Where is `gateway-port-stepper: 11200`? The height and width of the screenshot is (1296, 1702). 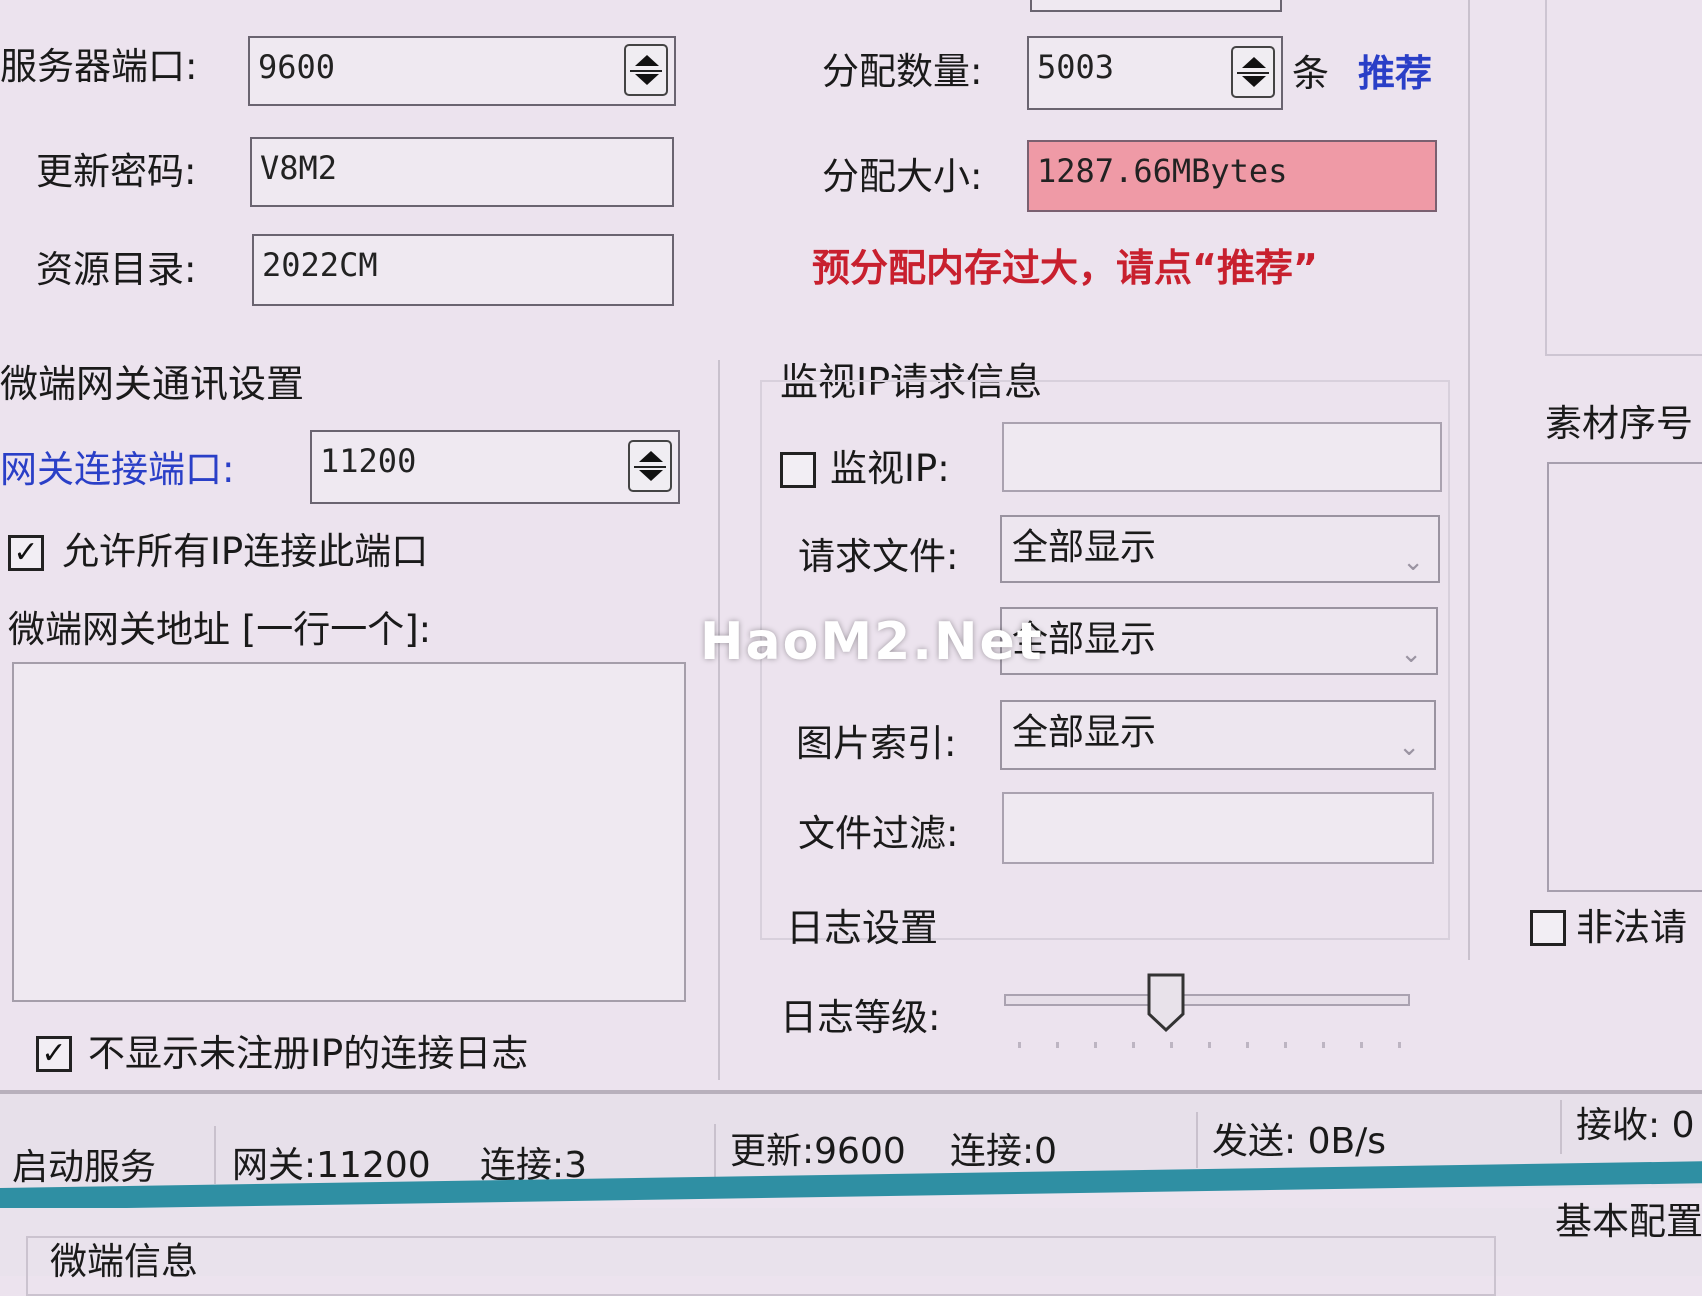 gateway-port-stepper: 11200 is located at coordinates (495, 467).